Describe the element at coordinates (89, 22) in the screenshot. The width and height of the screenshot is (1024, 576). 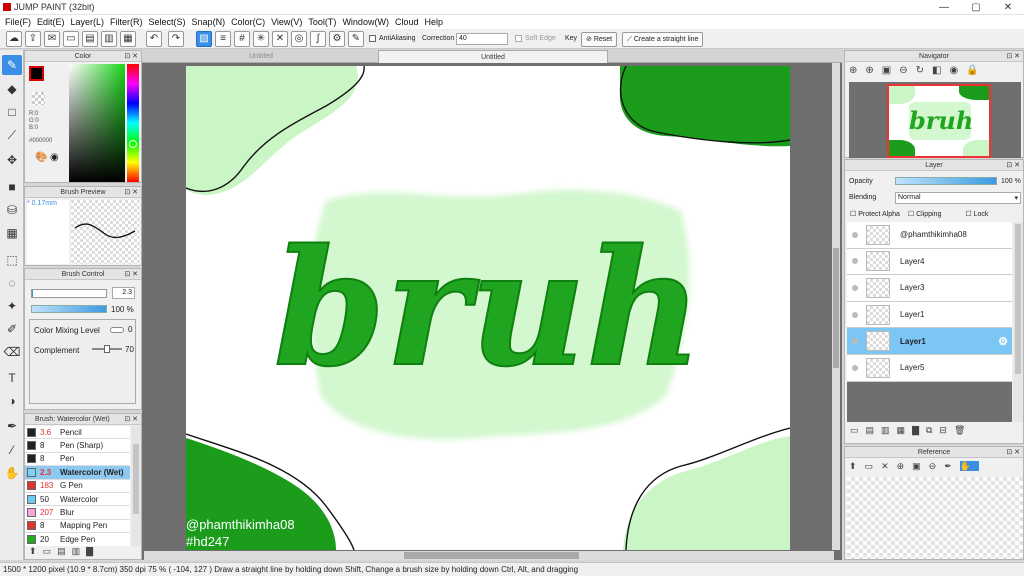
I see `menu-layer: Layer(L)` at that location.